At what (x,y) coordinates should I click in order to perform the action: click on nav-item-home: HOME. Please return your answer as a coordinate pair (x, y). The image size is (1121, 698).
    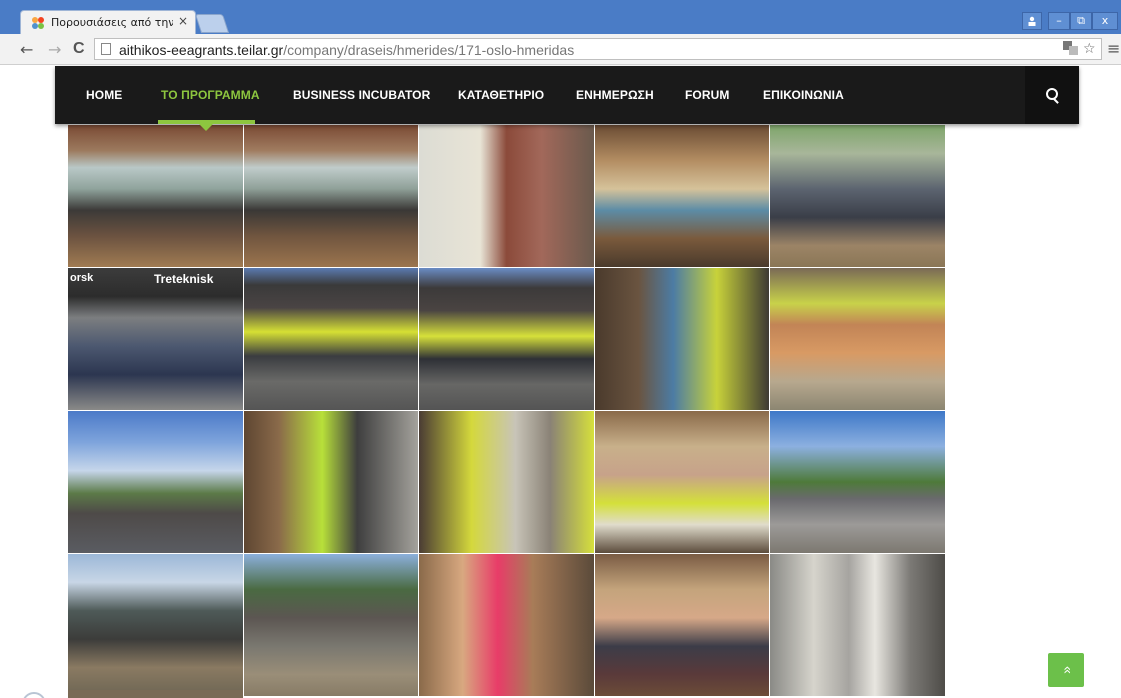
    Looking at the image, I should click on (104, 95).